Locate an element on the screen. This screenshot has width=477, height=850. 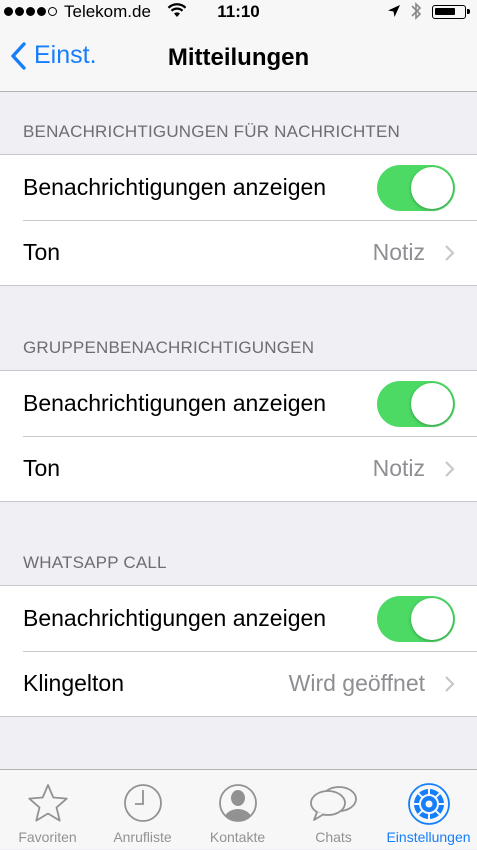
tab-contacts: Kontakte is located at coordinates (237, 810).